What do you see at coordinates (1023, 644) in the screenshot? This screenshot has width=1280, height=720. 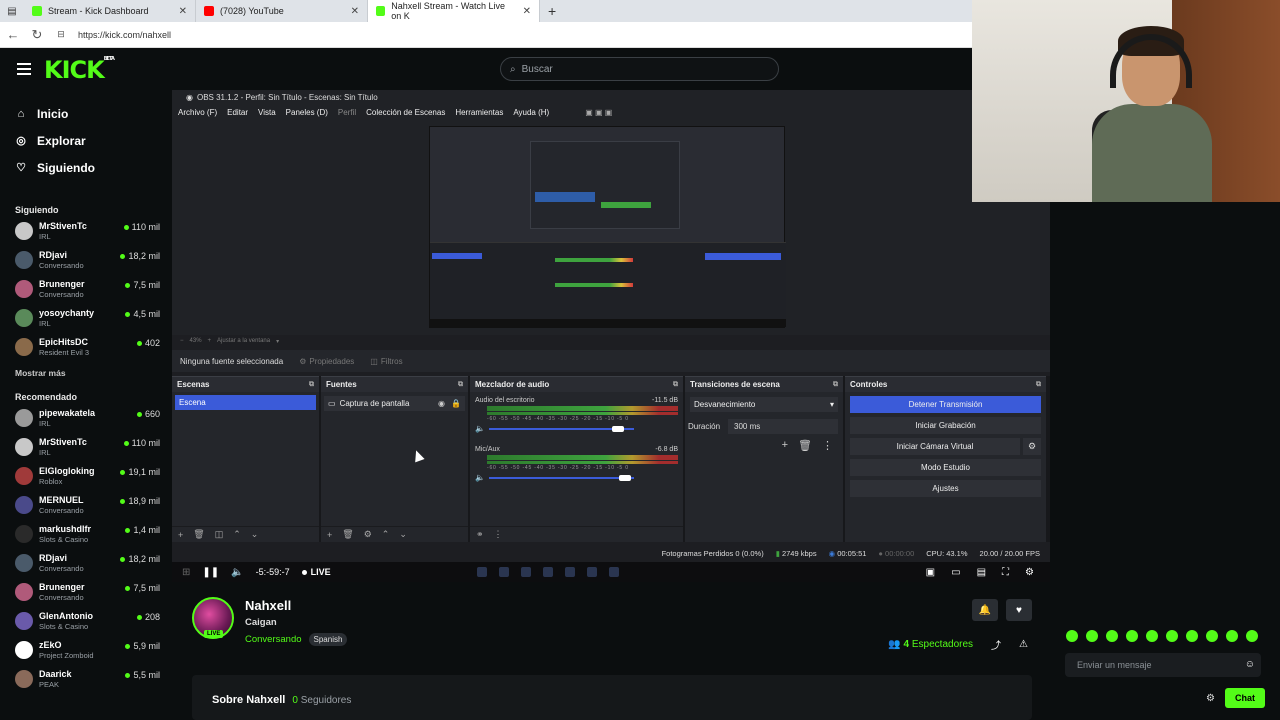 I see `warning-icon: ⚠` at bounding box center [1023, 644].